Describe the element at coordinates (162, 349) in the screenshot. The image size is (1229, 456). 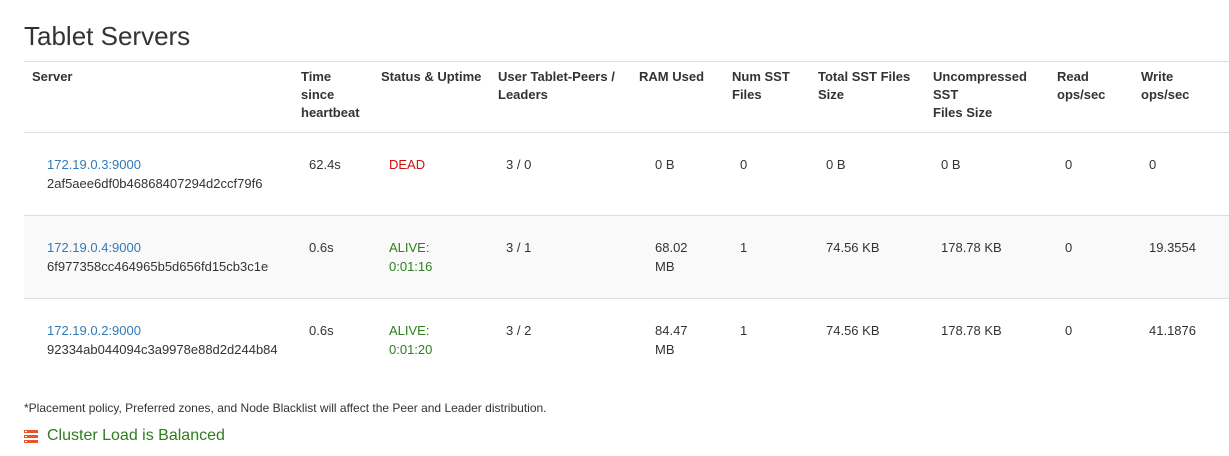
I see `server-uuid: 92334ab044094c3a9978e88d2d244b84` at that location.